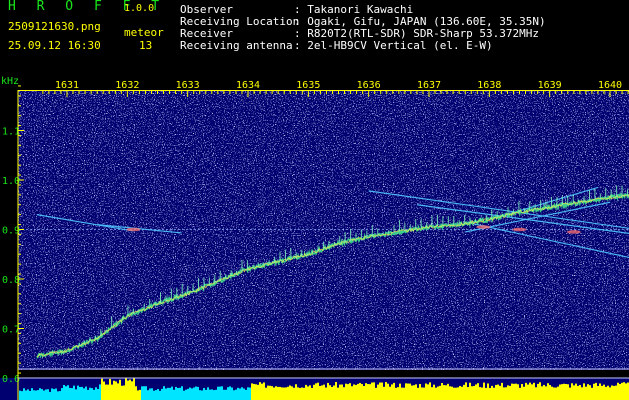 This screenshot has height=400, width=629. What do you see at coordinates (11, 181) in the screenshot?
I see `y-tick-label: 1.0` at bounding box center [11, 181].